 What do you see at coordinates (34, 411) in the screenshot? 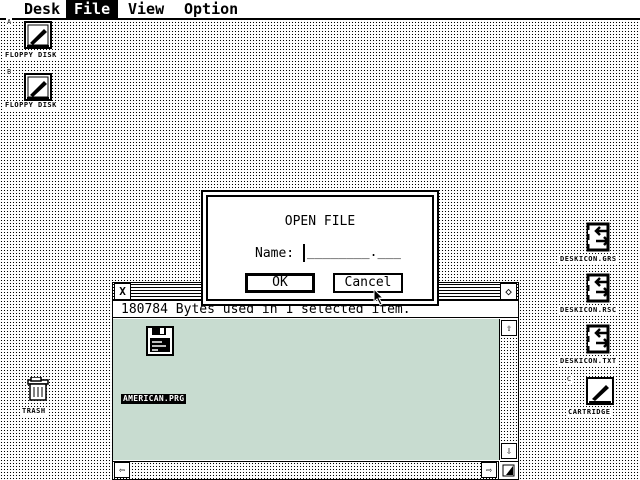
I see `trash-label: TRASH` at bounding box center [34, 411].